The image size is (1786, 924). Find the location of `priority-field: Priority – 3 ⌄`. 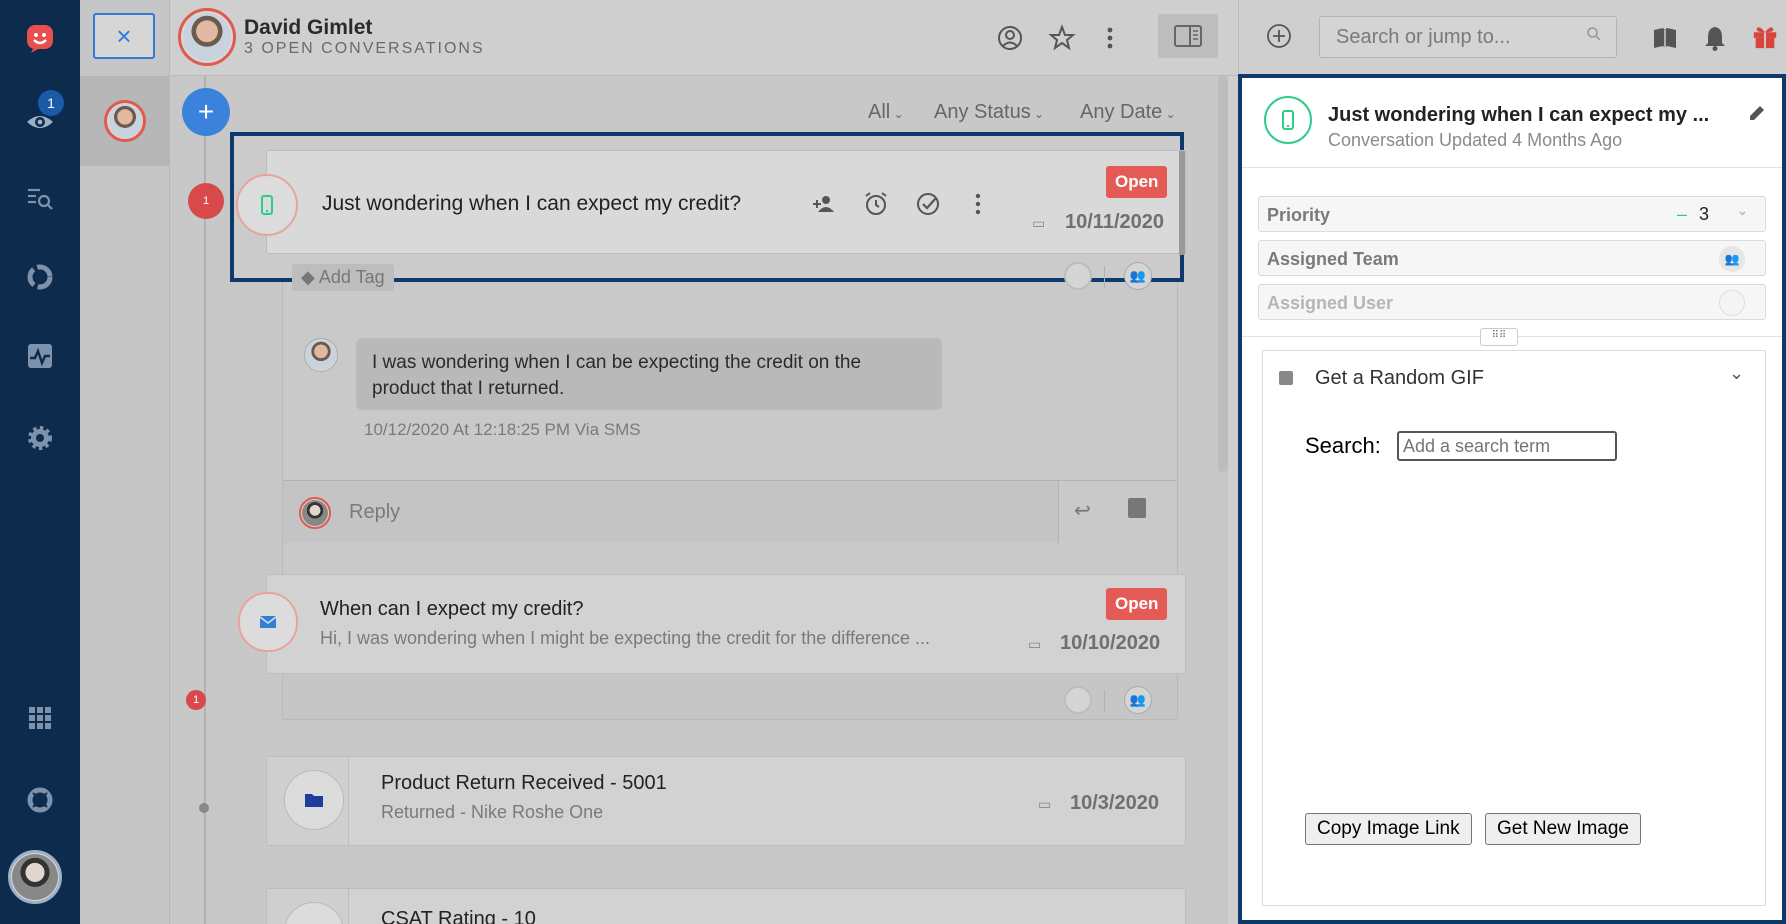

priority-field: Priority – 3 ⌄ is located at coordinates (1512, 214).